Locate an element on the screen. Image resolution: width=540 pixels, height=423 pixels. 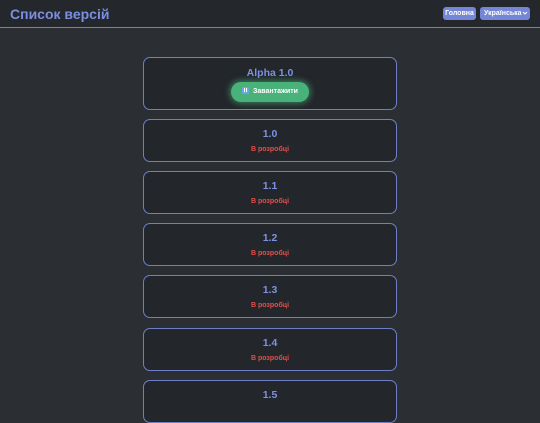
version-title: 1.3 is located at coordinates (270, 290).